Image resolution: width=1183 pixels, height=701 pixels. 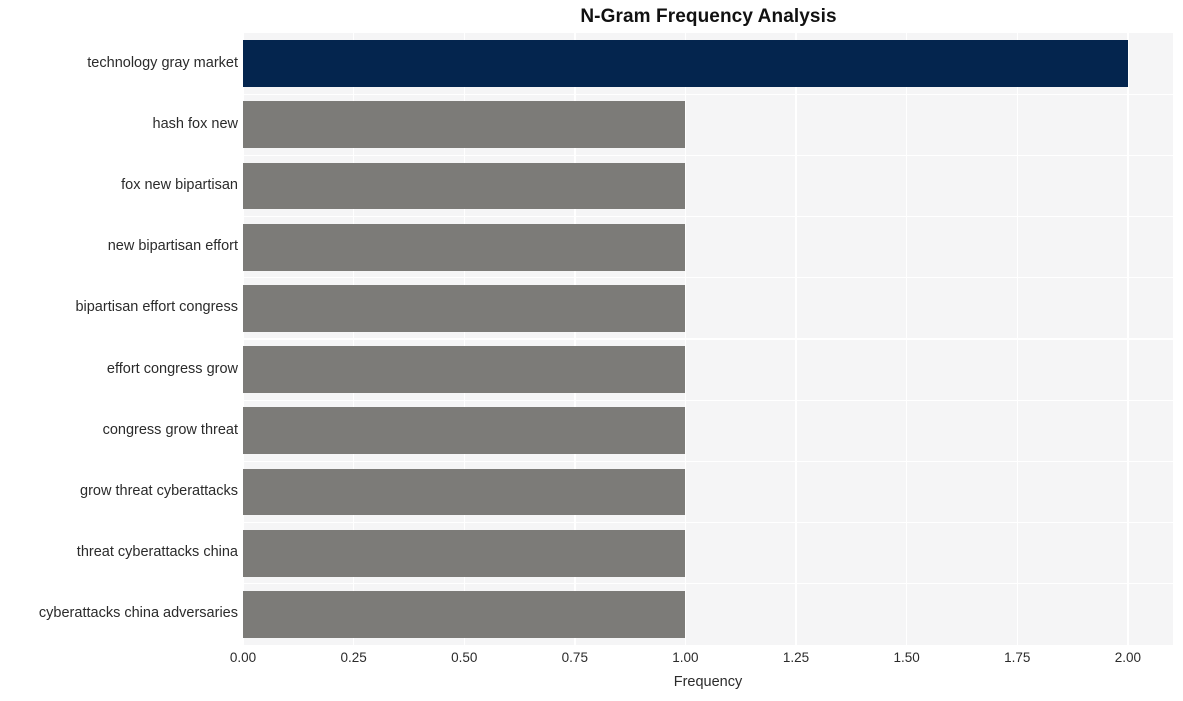 What do you see at coordinates (179, 185) in the screenshot?
I see `y-axis-tick-label: fox new bipartisan` at bounding box center [179, 185].